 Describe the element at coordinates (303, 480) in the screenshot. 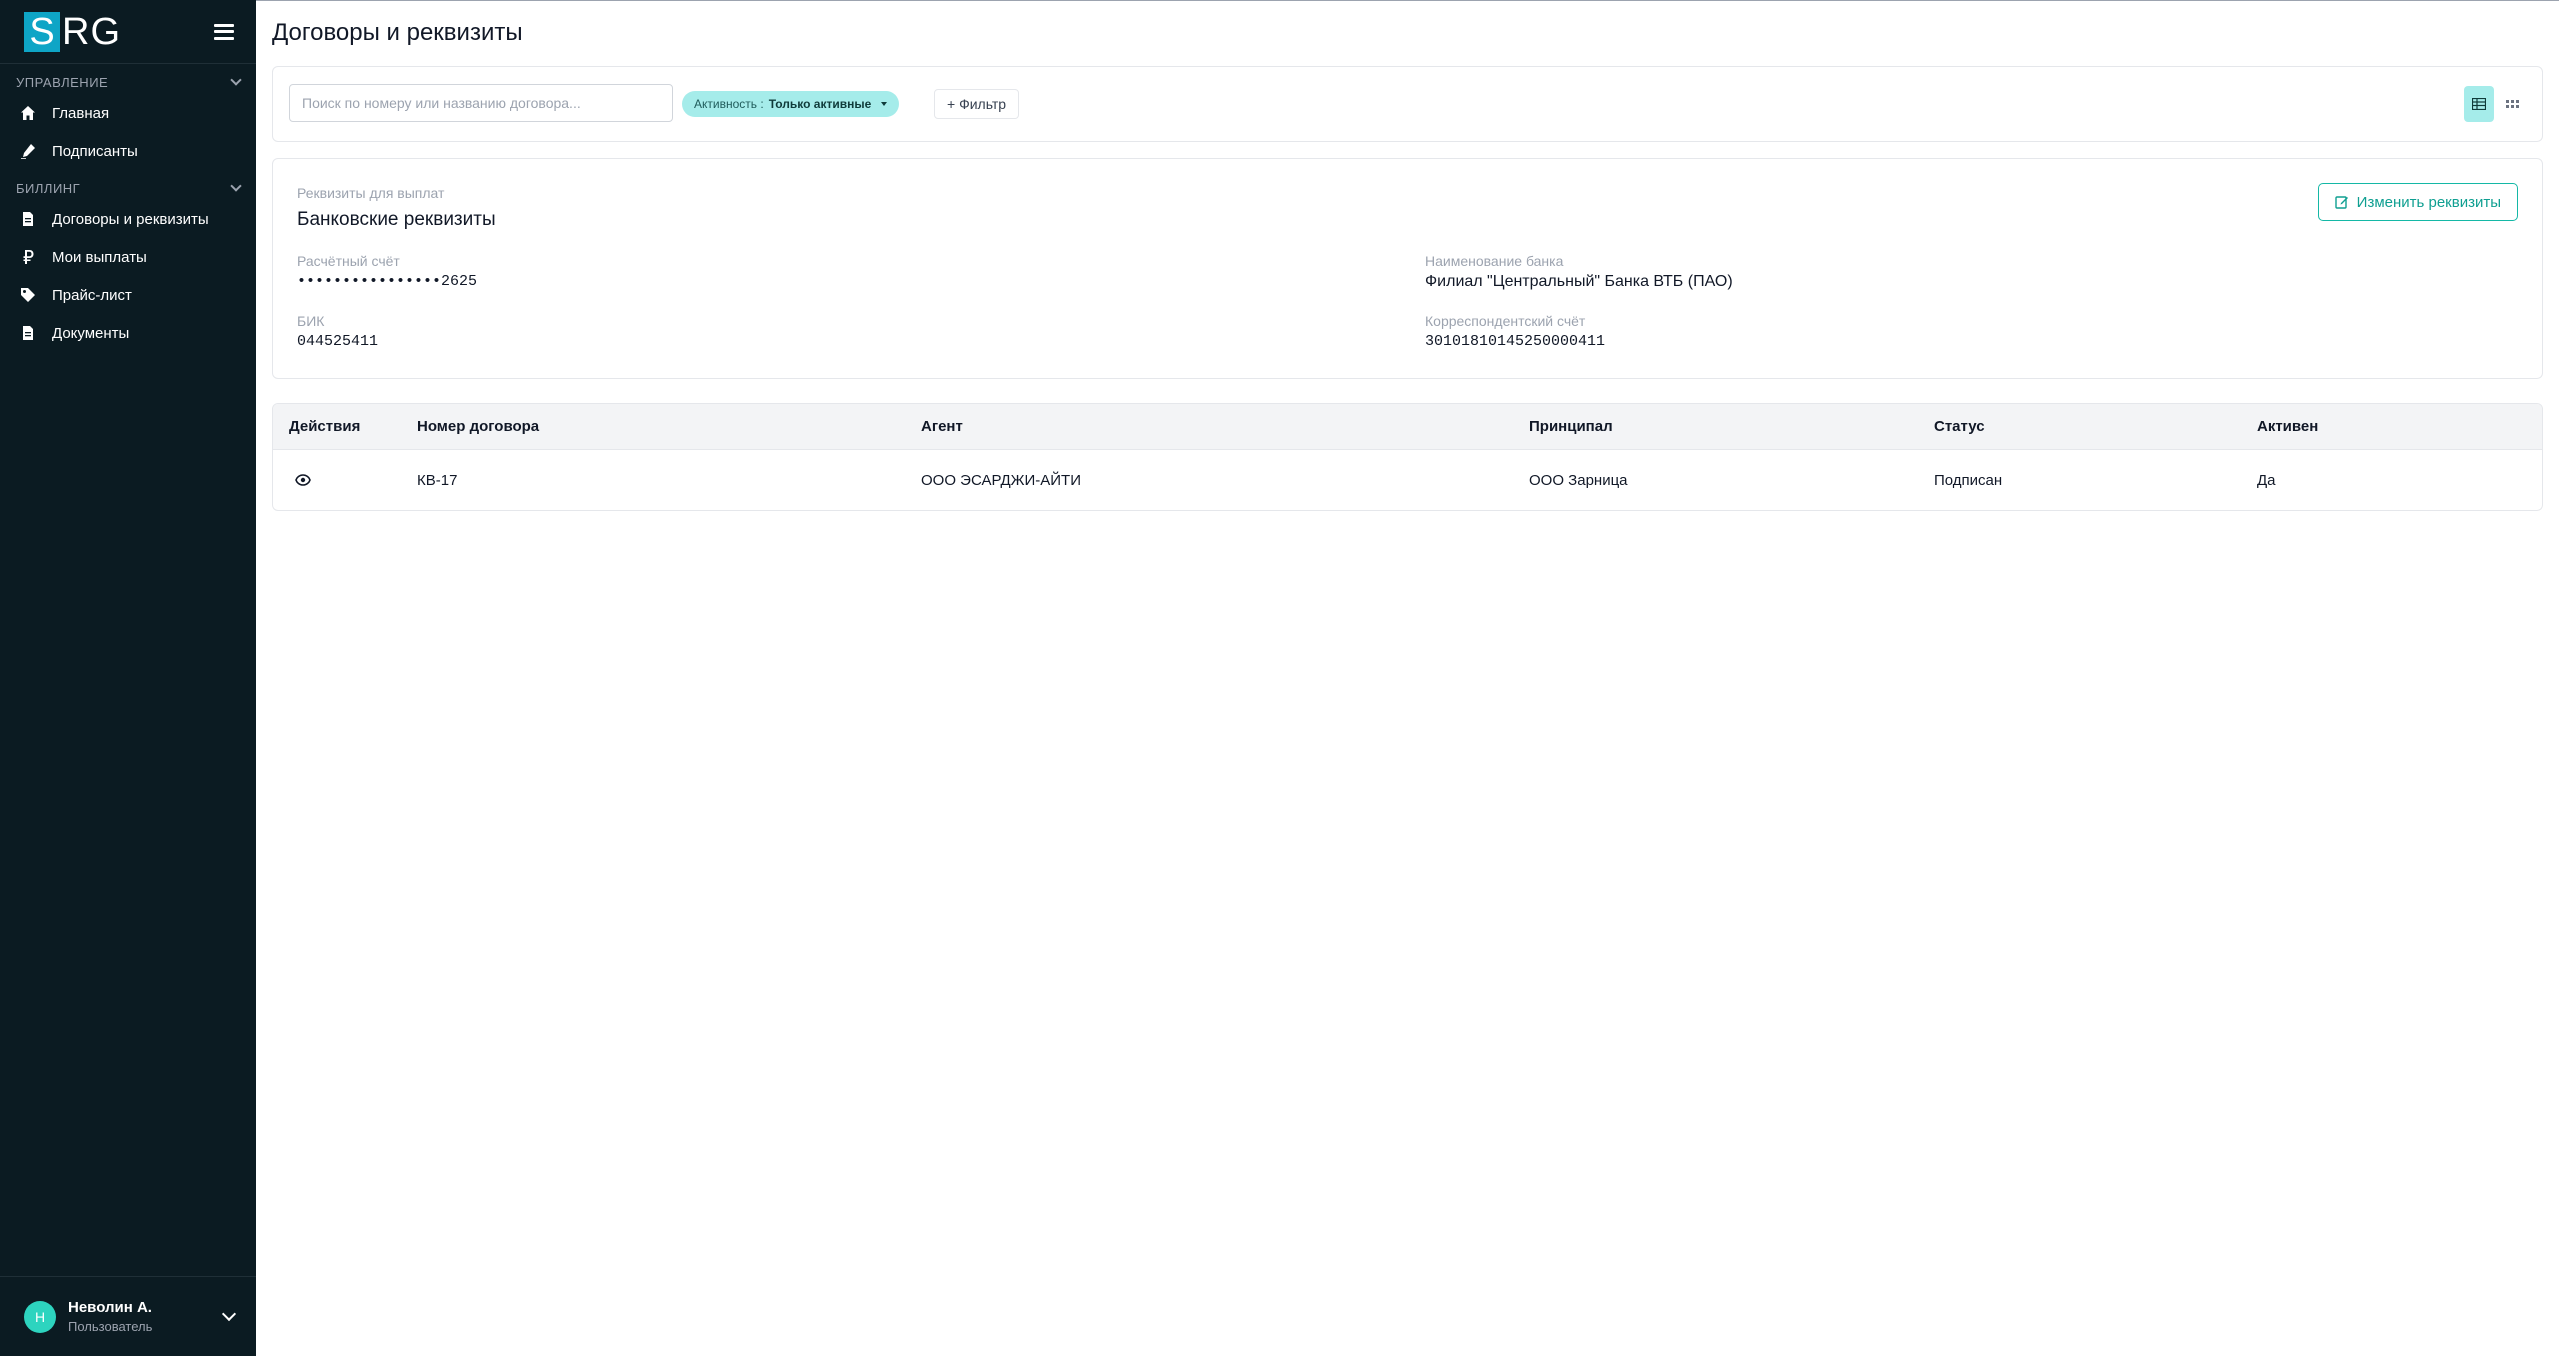

I see `eye-icon` at that location.